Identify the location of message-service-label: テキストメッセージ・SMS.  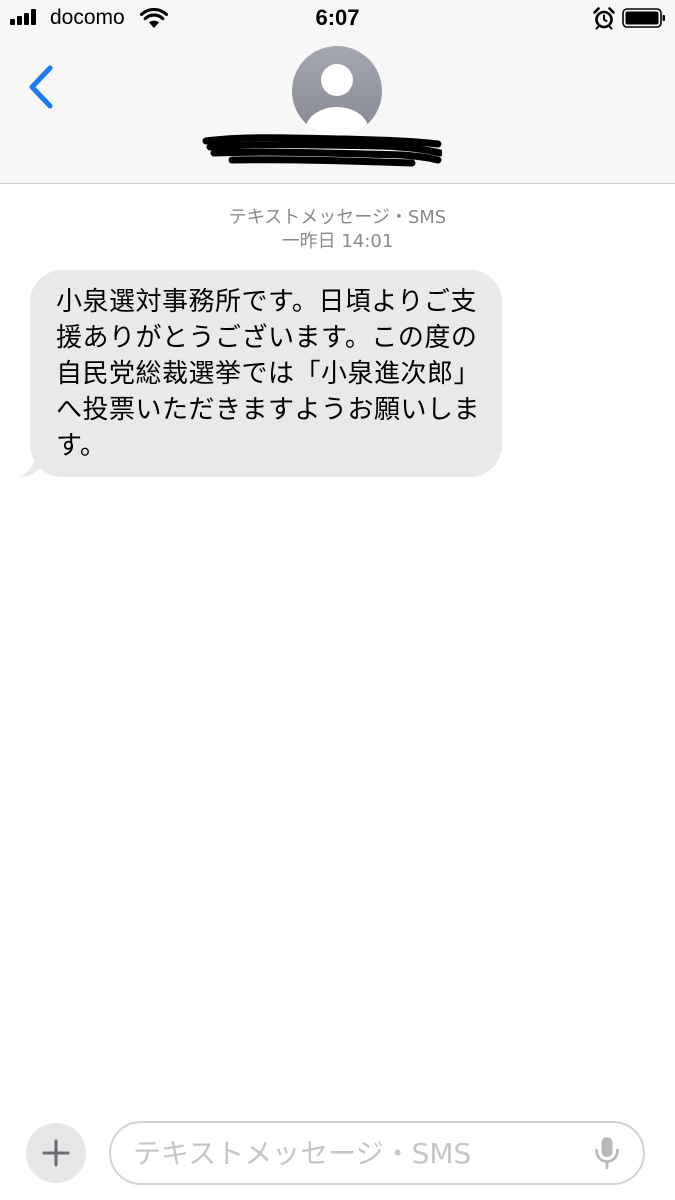
(337, 217).